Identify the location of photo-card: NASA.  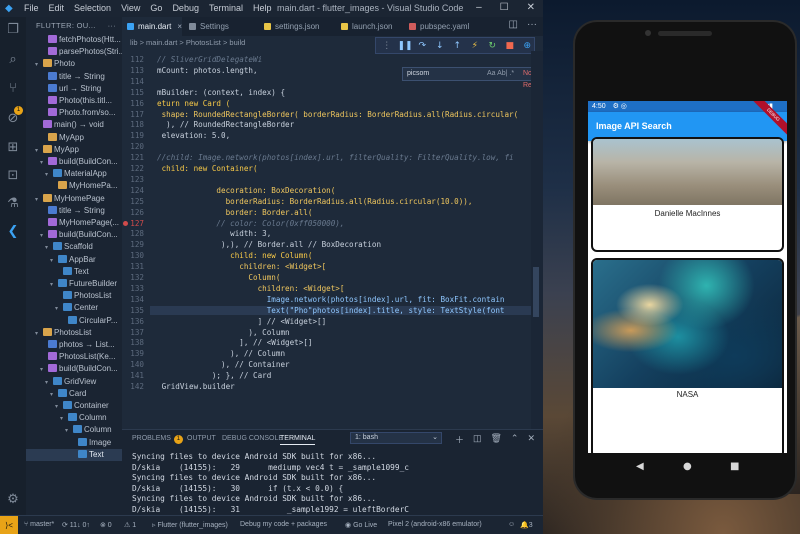
(687, 355).